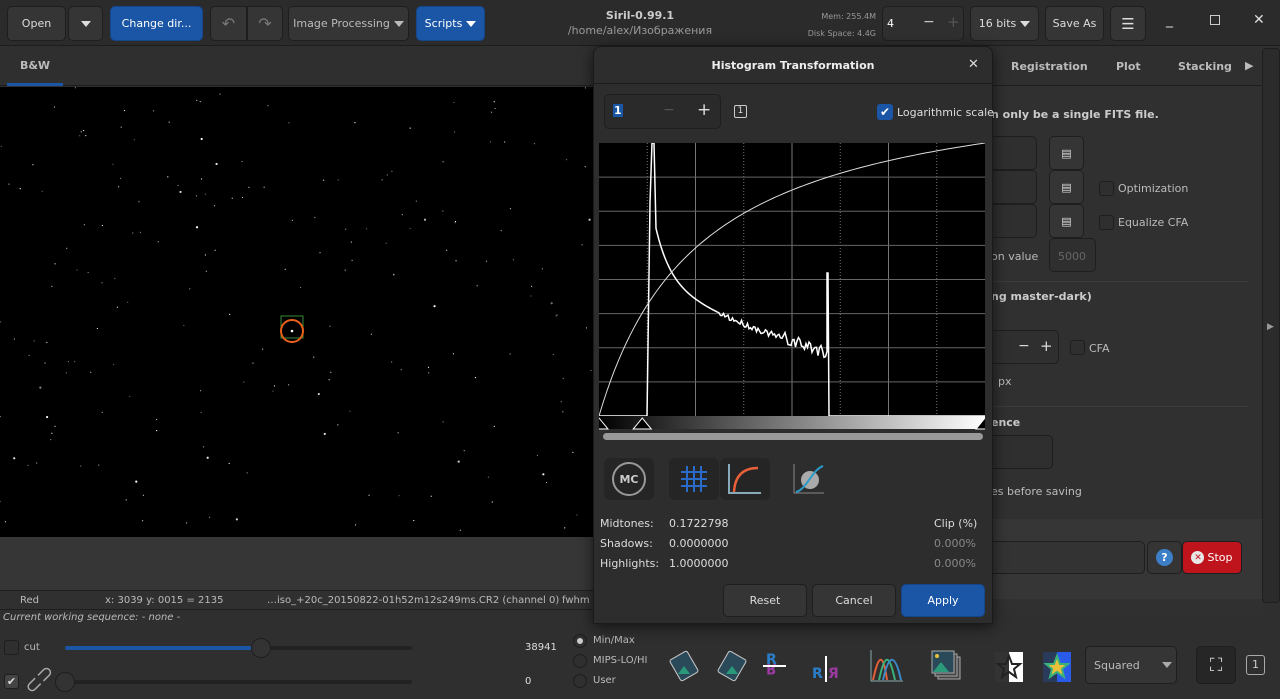 The height and width of the screenshot is (699, 1280). What do you see at coordinates (694, 479) in the screenshot?
I see `grid-toggle-button` at bounding box center [694, 479].